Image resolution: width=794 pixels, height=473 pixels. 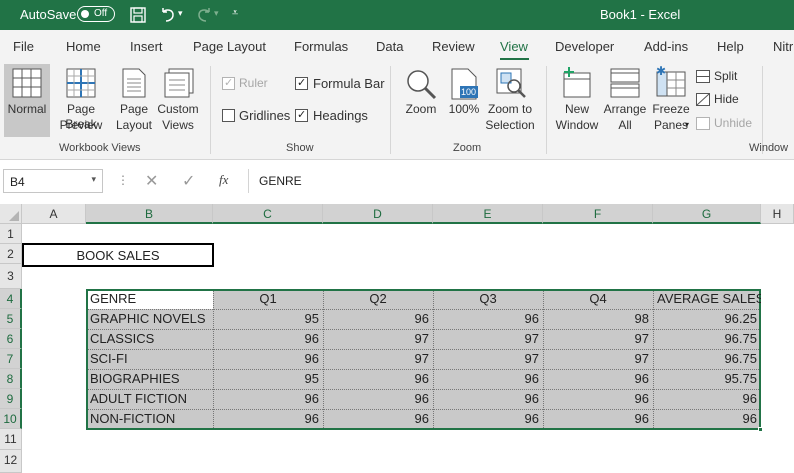 What do you see at coordinates (11, 419) in the screenshot?
I see `row-header-10: 10` at bounding box center [11, 419].